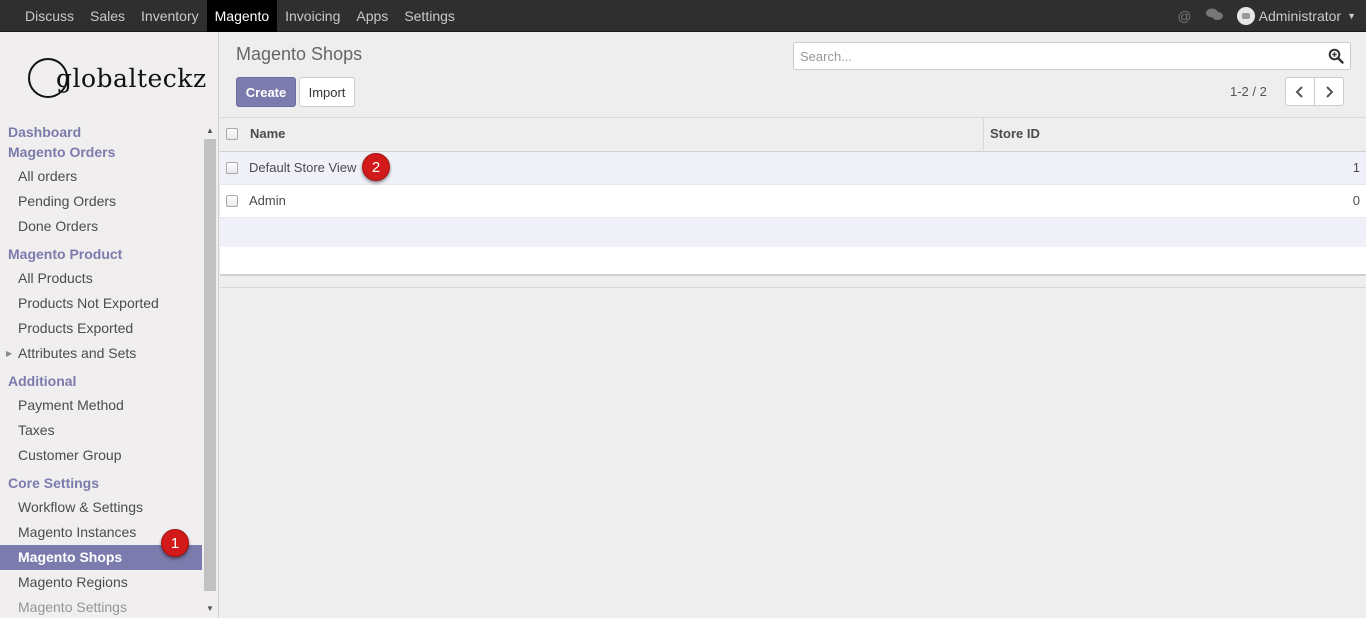 Image resolution: width=1366 pixels, height=618 pixels. What do you see at coordinates (1248, 91) in the screenshot?
I see `pager-value: 1-2 / 2` at bounding box center [1248, 91].